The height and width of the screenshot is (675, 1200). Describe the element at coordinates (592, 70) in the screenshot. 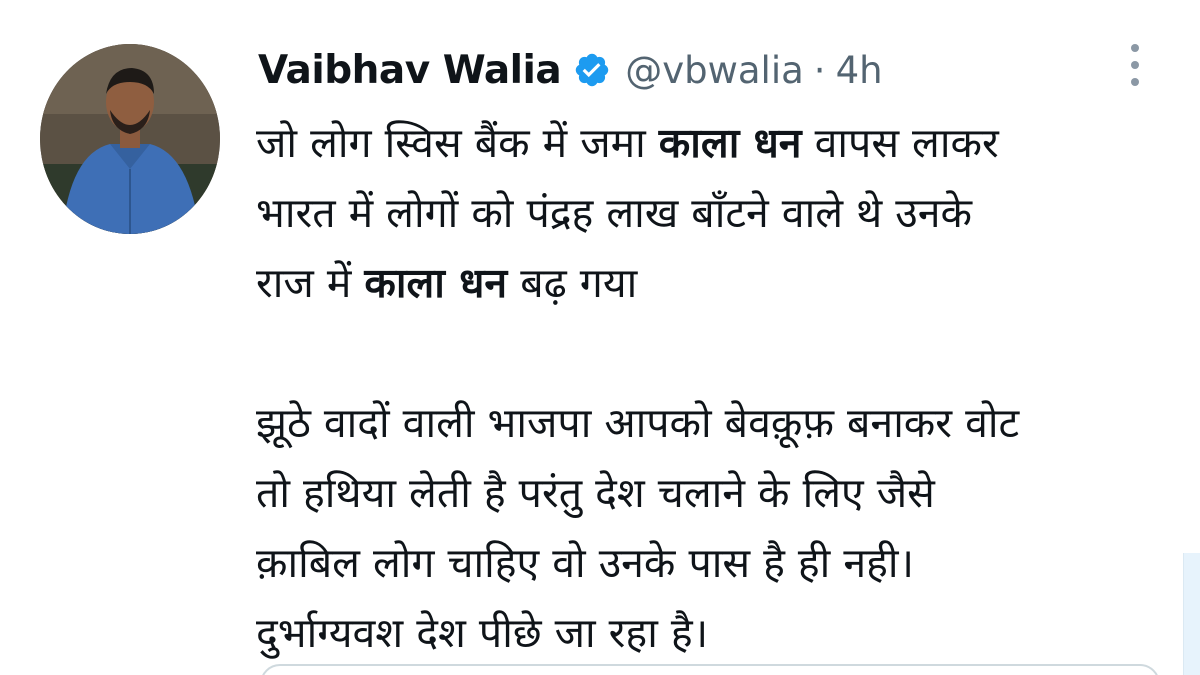

I see `verified-badge-icon` at that location.